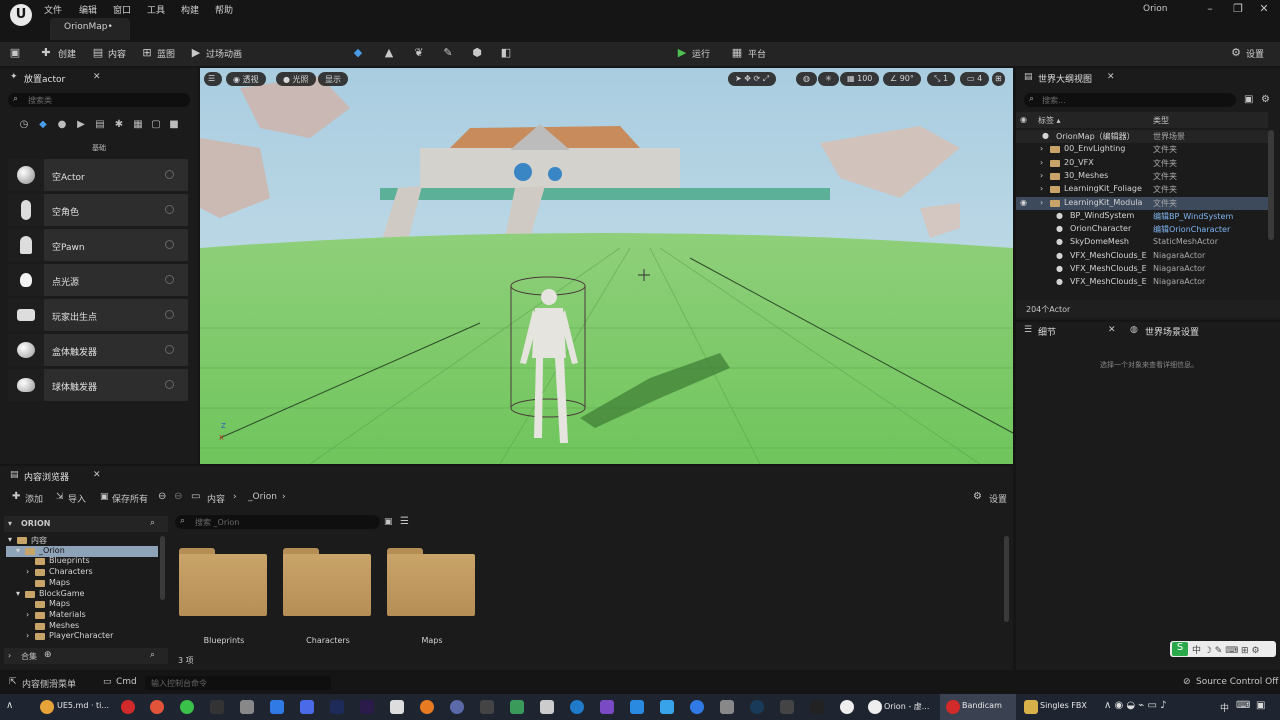 Image resolution: width=1280 pixels, height=720 pixels. Describe the element at coordinates (190, 9) in the screenshot. I see `menu-build: 构建` at that location.